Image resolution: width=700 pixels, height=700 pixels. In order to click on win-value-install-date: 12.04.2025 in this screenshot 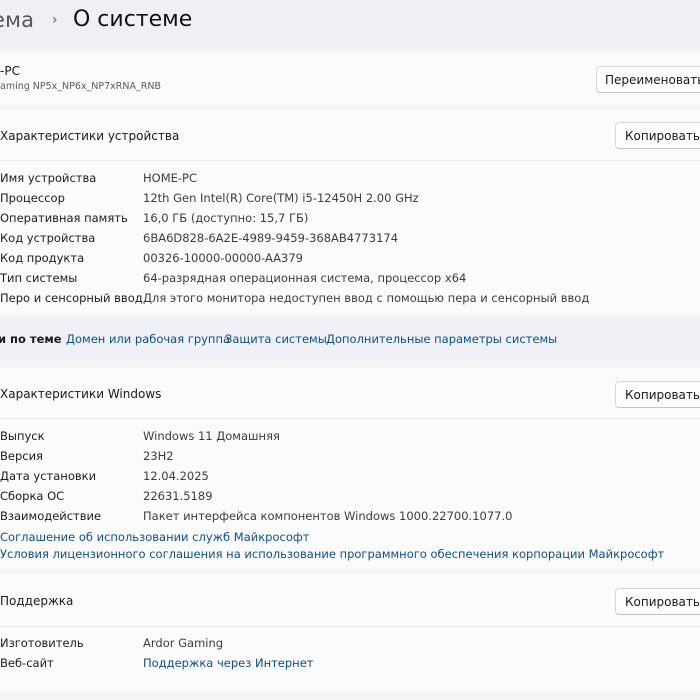, I will do `click(176, 476)`.